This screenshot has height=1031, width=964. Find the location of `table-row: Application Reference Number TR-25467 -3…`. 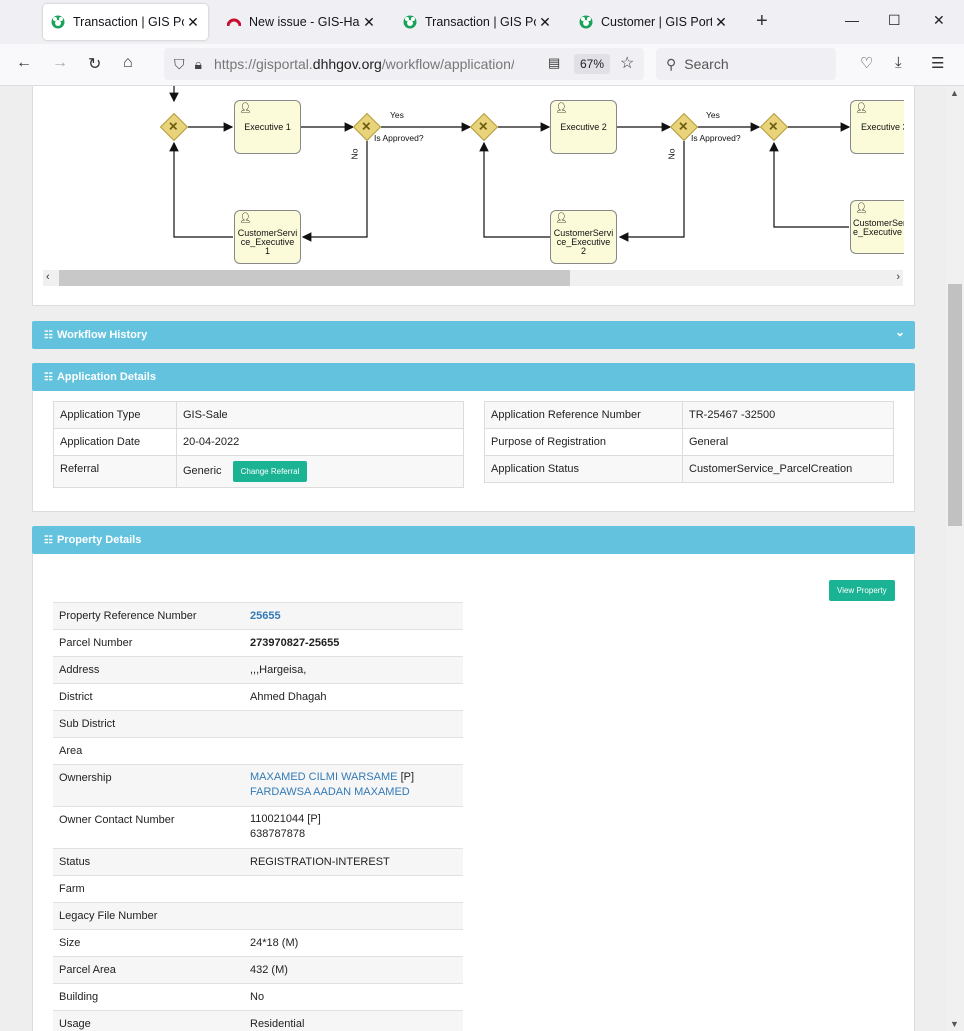

table-row: Application Reference Number TR-25467 -3… is located at coordinates (689, 415).